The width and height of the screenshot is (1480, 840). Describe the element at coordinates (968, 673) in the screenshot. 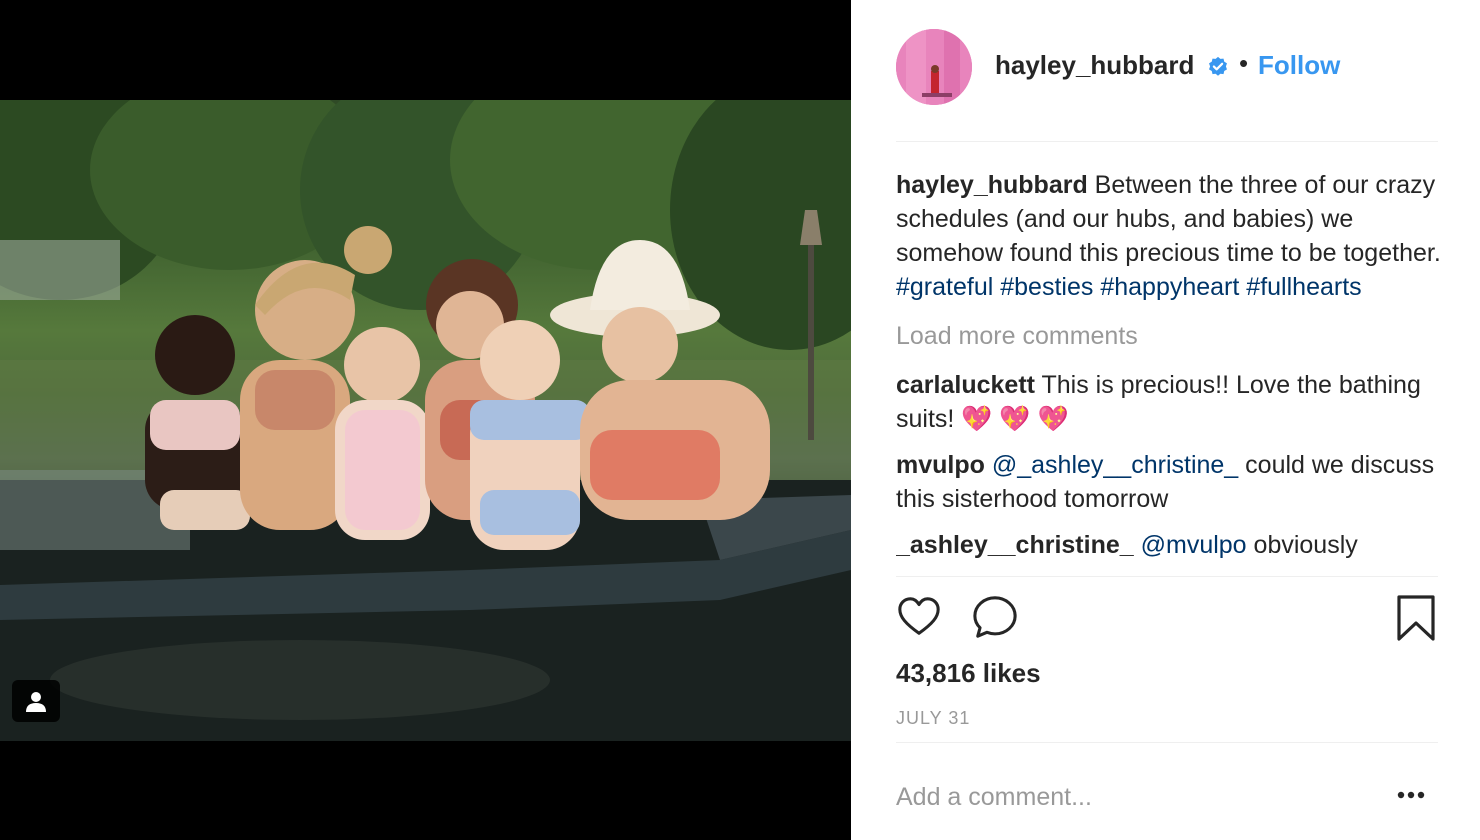

I see `likes-count: 43,816 likes` at that location.